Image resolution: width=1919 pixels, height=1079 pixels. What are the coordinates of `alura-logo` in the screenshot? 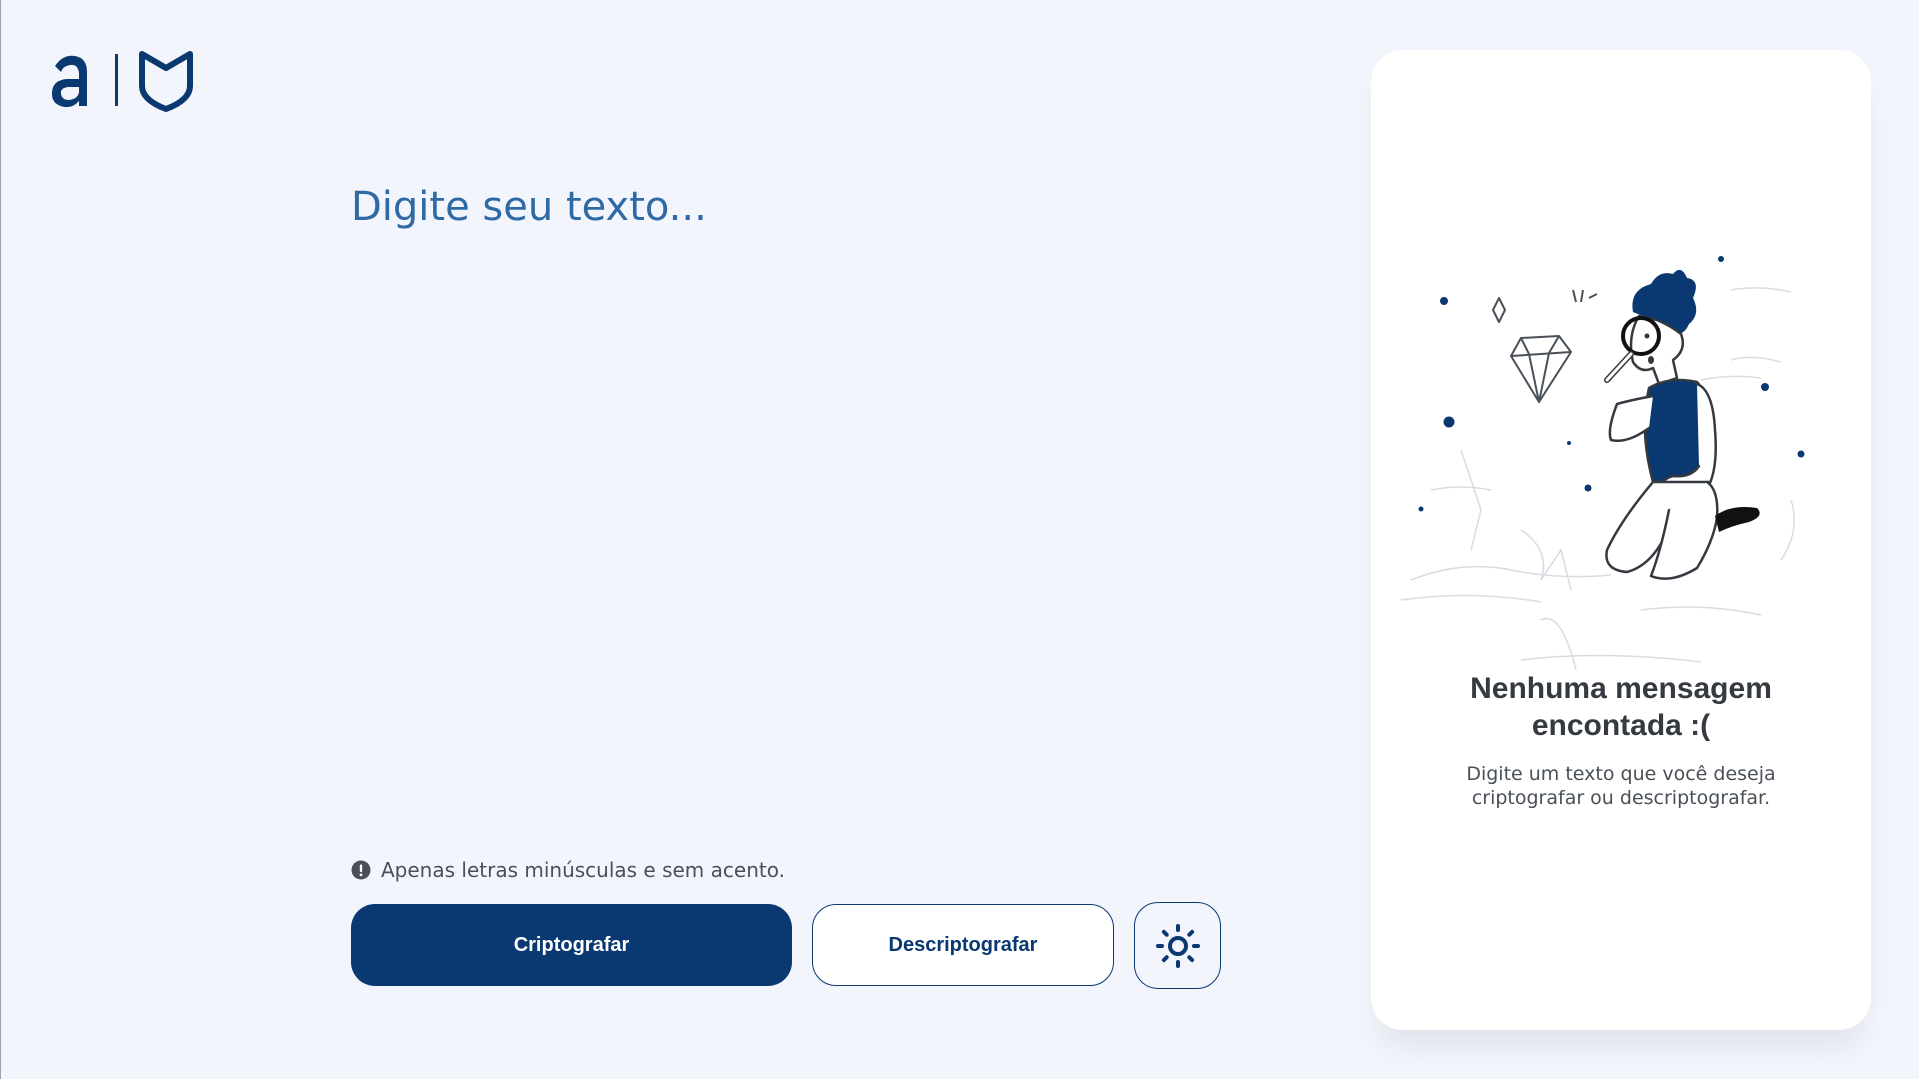 It's located at (122, 81).